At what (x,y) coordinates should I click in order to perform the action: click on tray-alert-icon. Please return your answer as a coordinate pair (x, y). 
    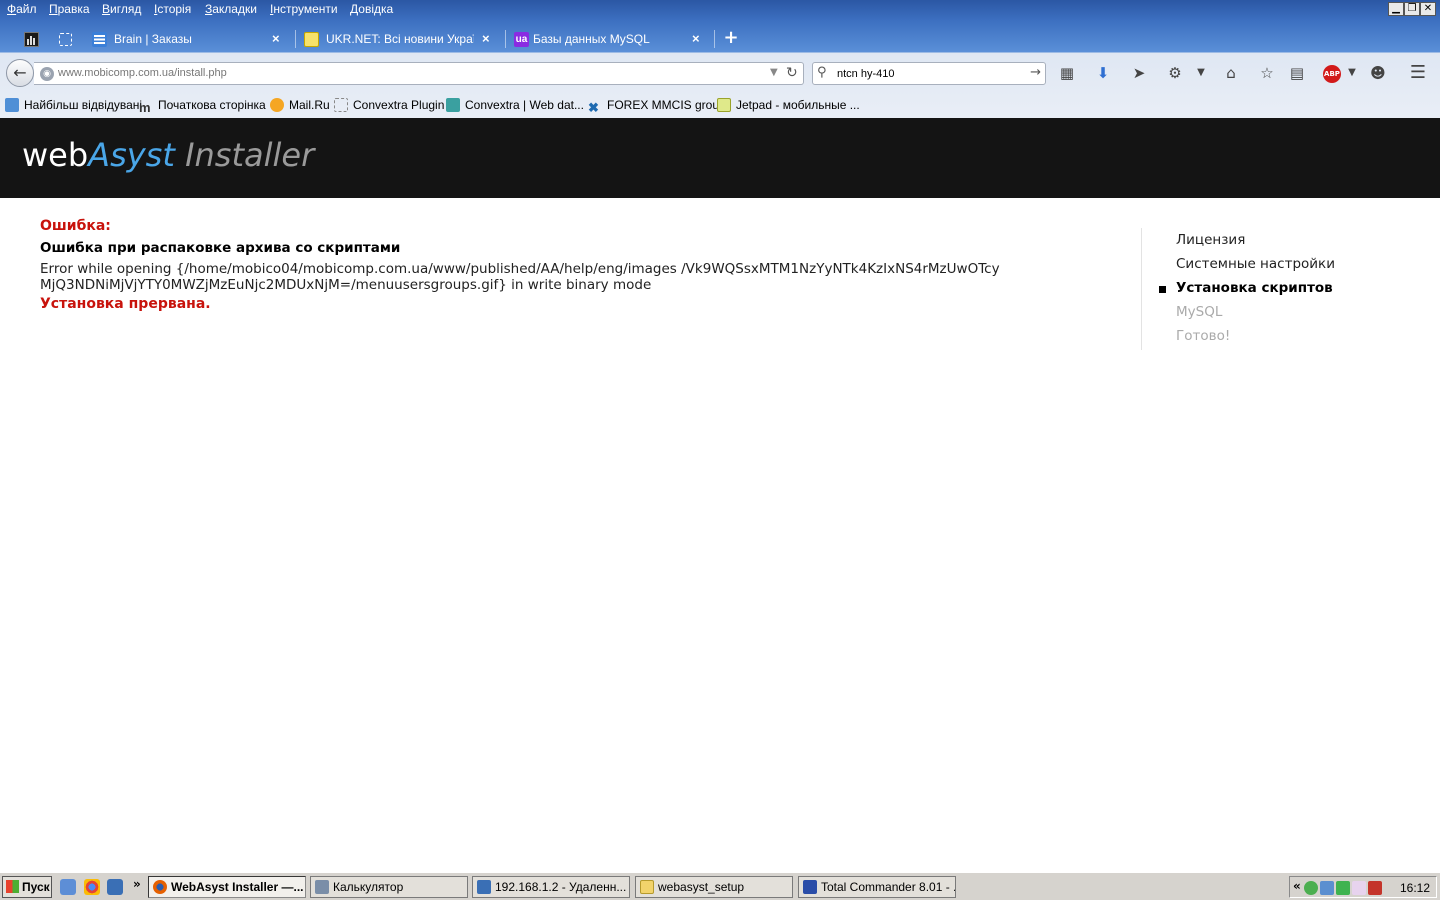
    Looking at the image, I should click on (1375, 888).